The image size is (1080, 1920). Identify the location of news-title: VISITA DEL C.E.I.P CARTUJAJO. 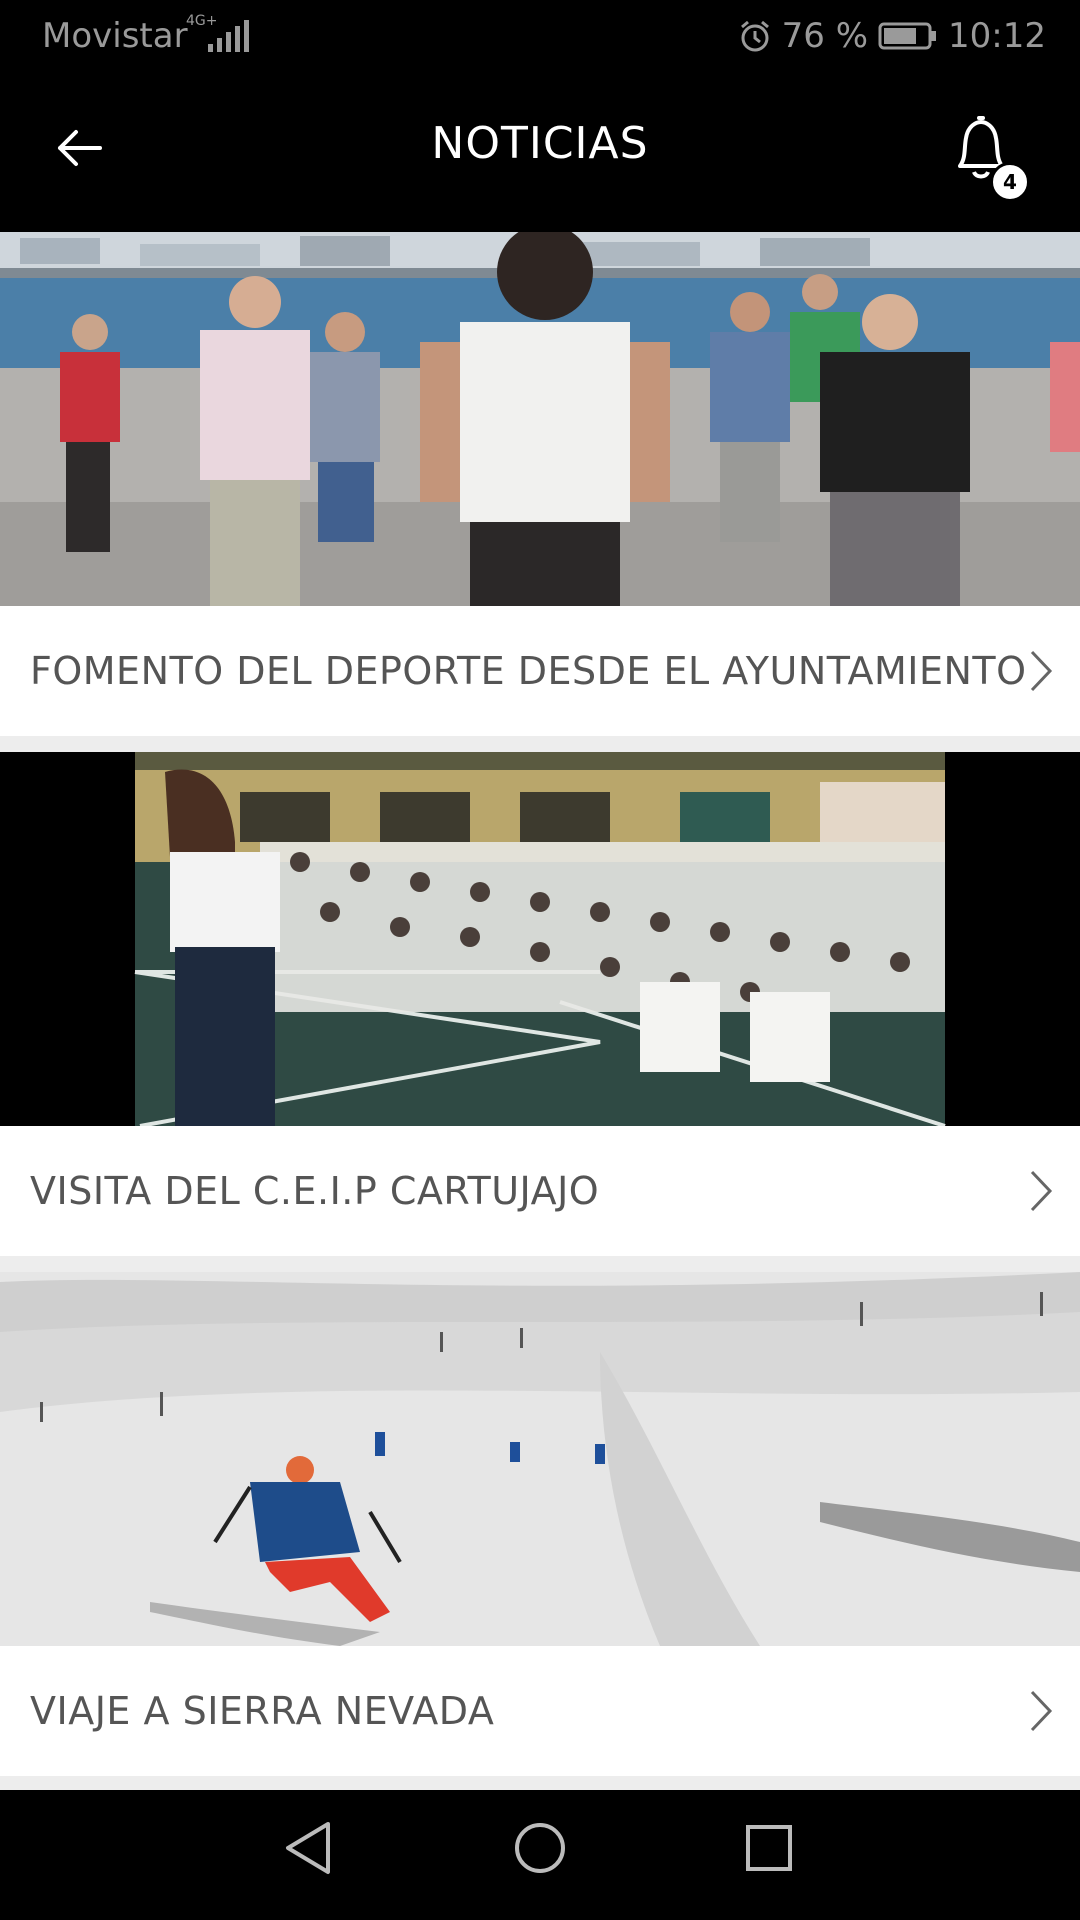
(315, 1191).